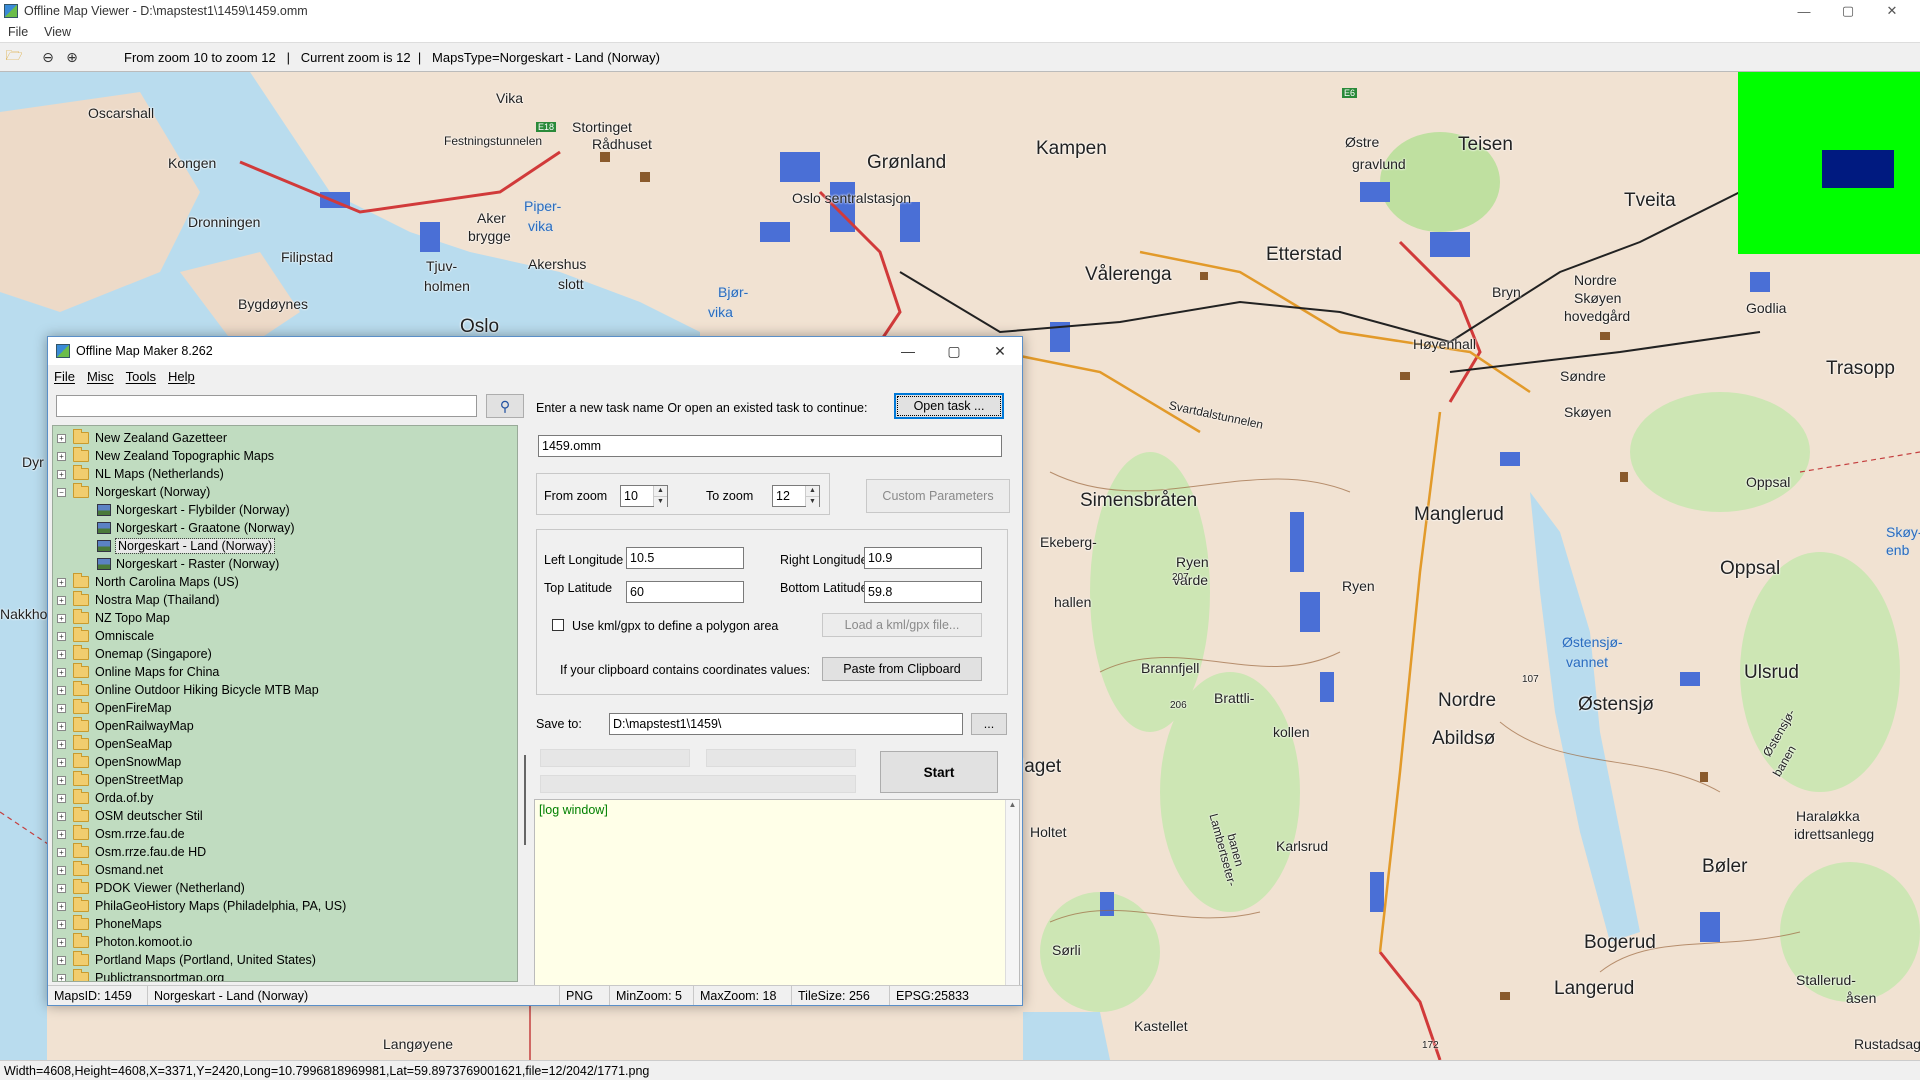  What do you see at coordinates (526, 703) in the screenshot?
I see `tree-scrollbar` at bounding box center [526, 703].